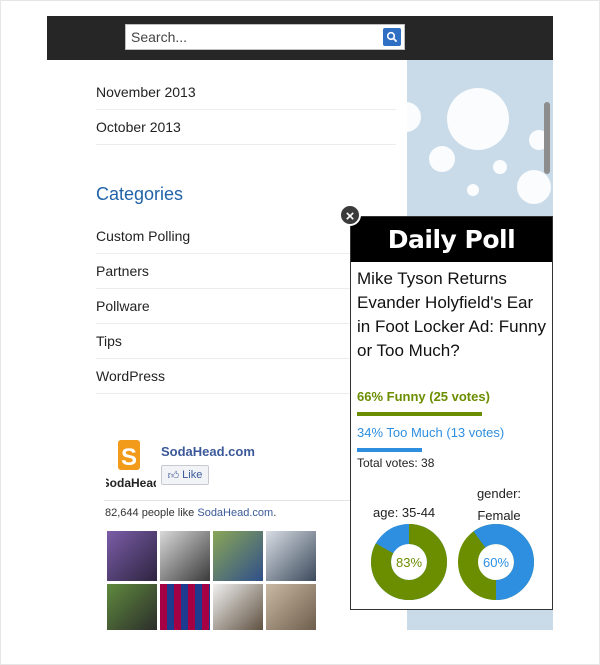 The height and width of the screenshot is (665, 600). Describe the element at coordinates (350, 215) in the screenshot. I see `poll-close-button: ×` at that location.